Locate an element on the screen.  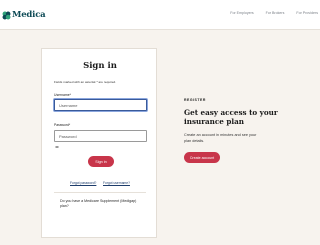
register-heading: Get easy access to your insurance plan is located at coordinates (231, 117).